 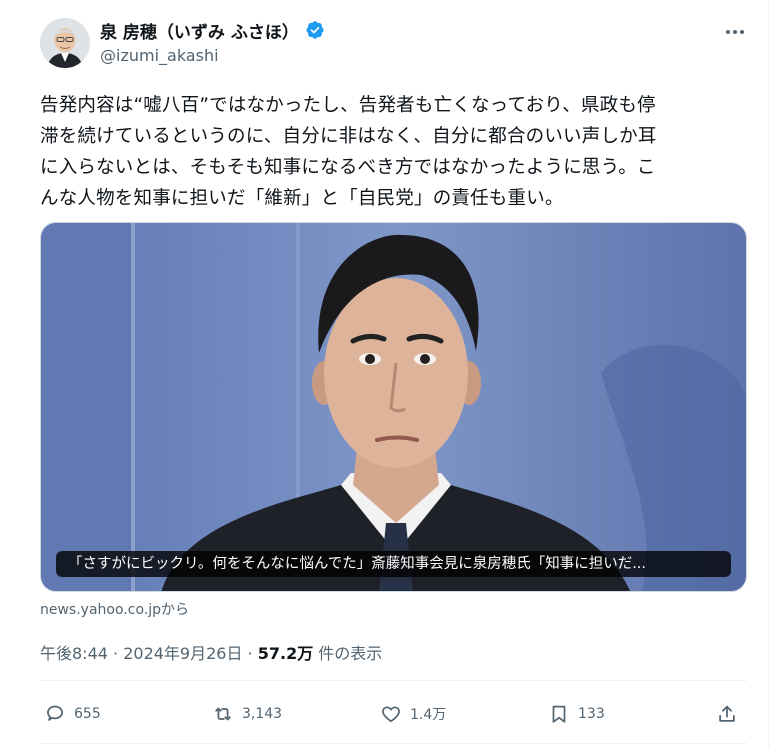 What do you see at coordinates (199, 30) in the screenshot?
I see `author-display-name: 泉 房穂（いずみ ふさほ）` at bounding box center [199, 30].